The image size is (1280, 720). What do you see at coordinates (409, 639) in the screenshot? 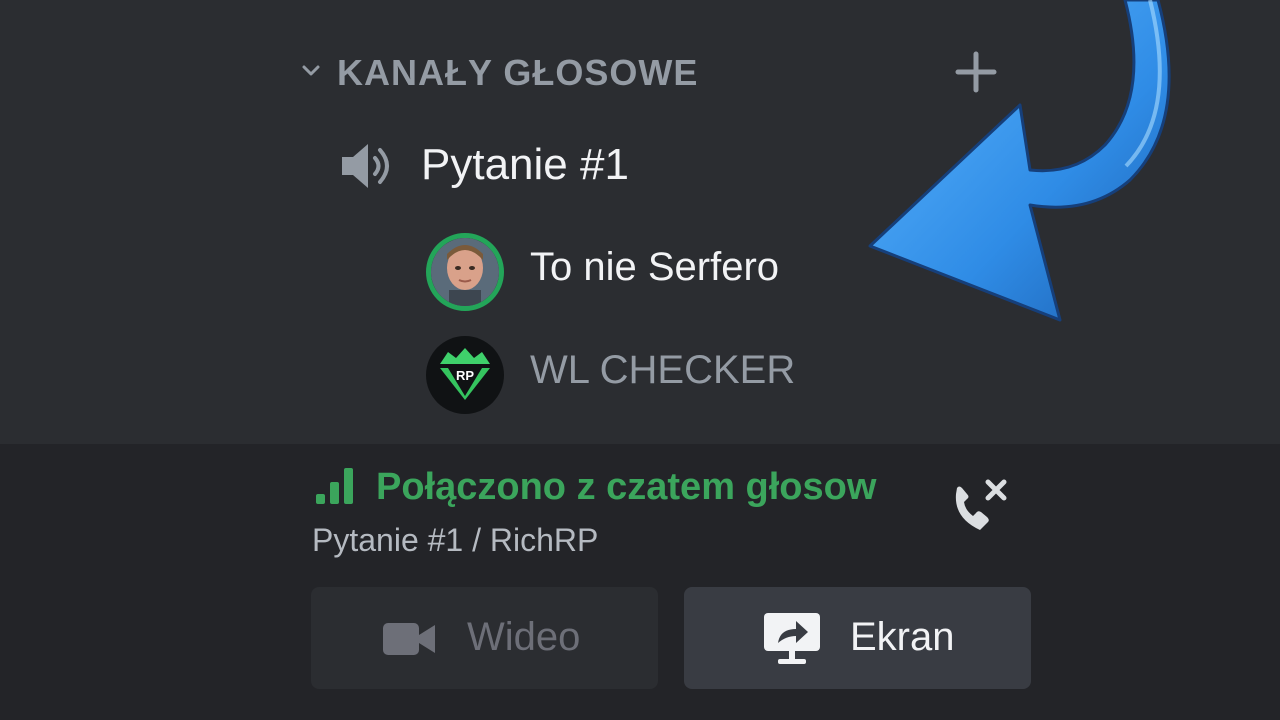
I see `camera-icon` at bounding box center [409, 639].